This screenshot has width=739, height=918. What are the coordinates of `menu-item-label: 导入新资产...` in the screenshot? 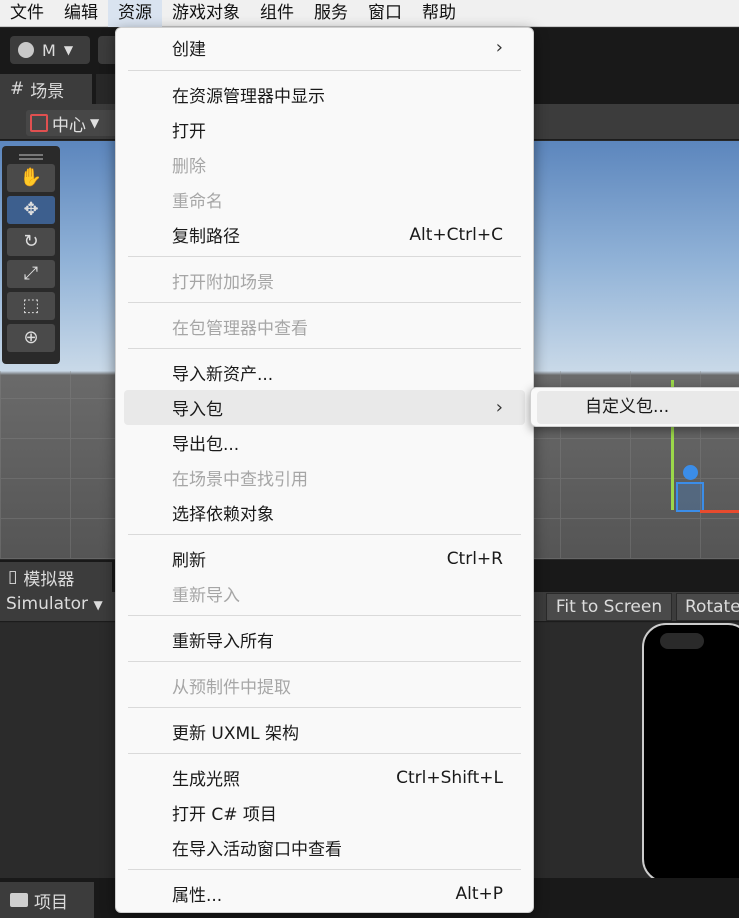 It's located at (223, 375).